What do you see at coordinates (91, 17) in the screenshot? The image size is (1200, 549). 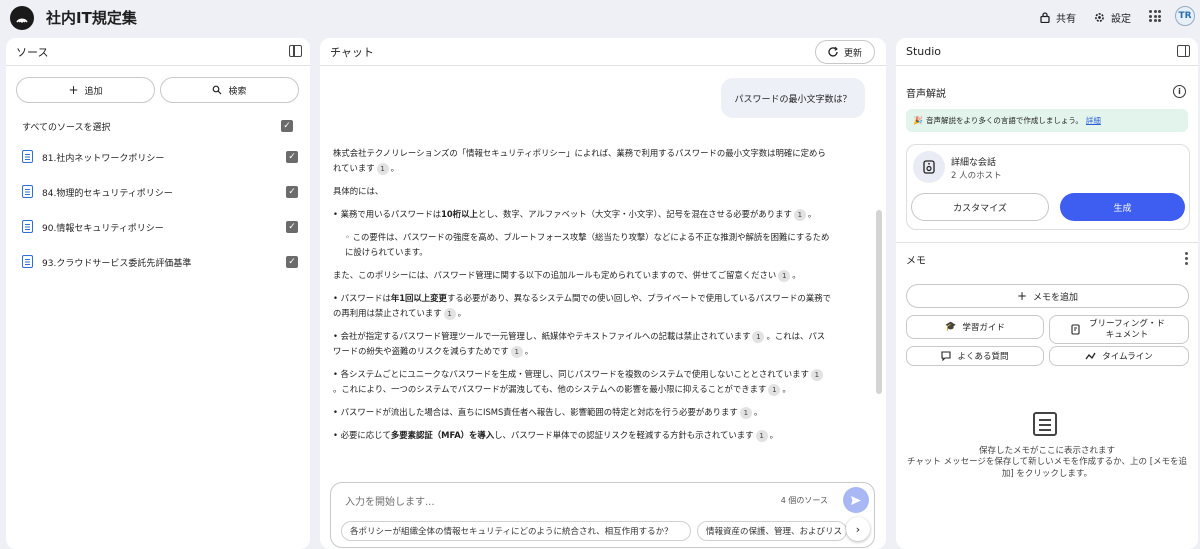 I see `notebook-title: 社内IT規定集` at bounding box center [91, 17].